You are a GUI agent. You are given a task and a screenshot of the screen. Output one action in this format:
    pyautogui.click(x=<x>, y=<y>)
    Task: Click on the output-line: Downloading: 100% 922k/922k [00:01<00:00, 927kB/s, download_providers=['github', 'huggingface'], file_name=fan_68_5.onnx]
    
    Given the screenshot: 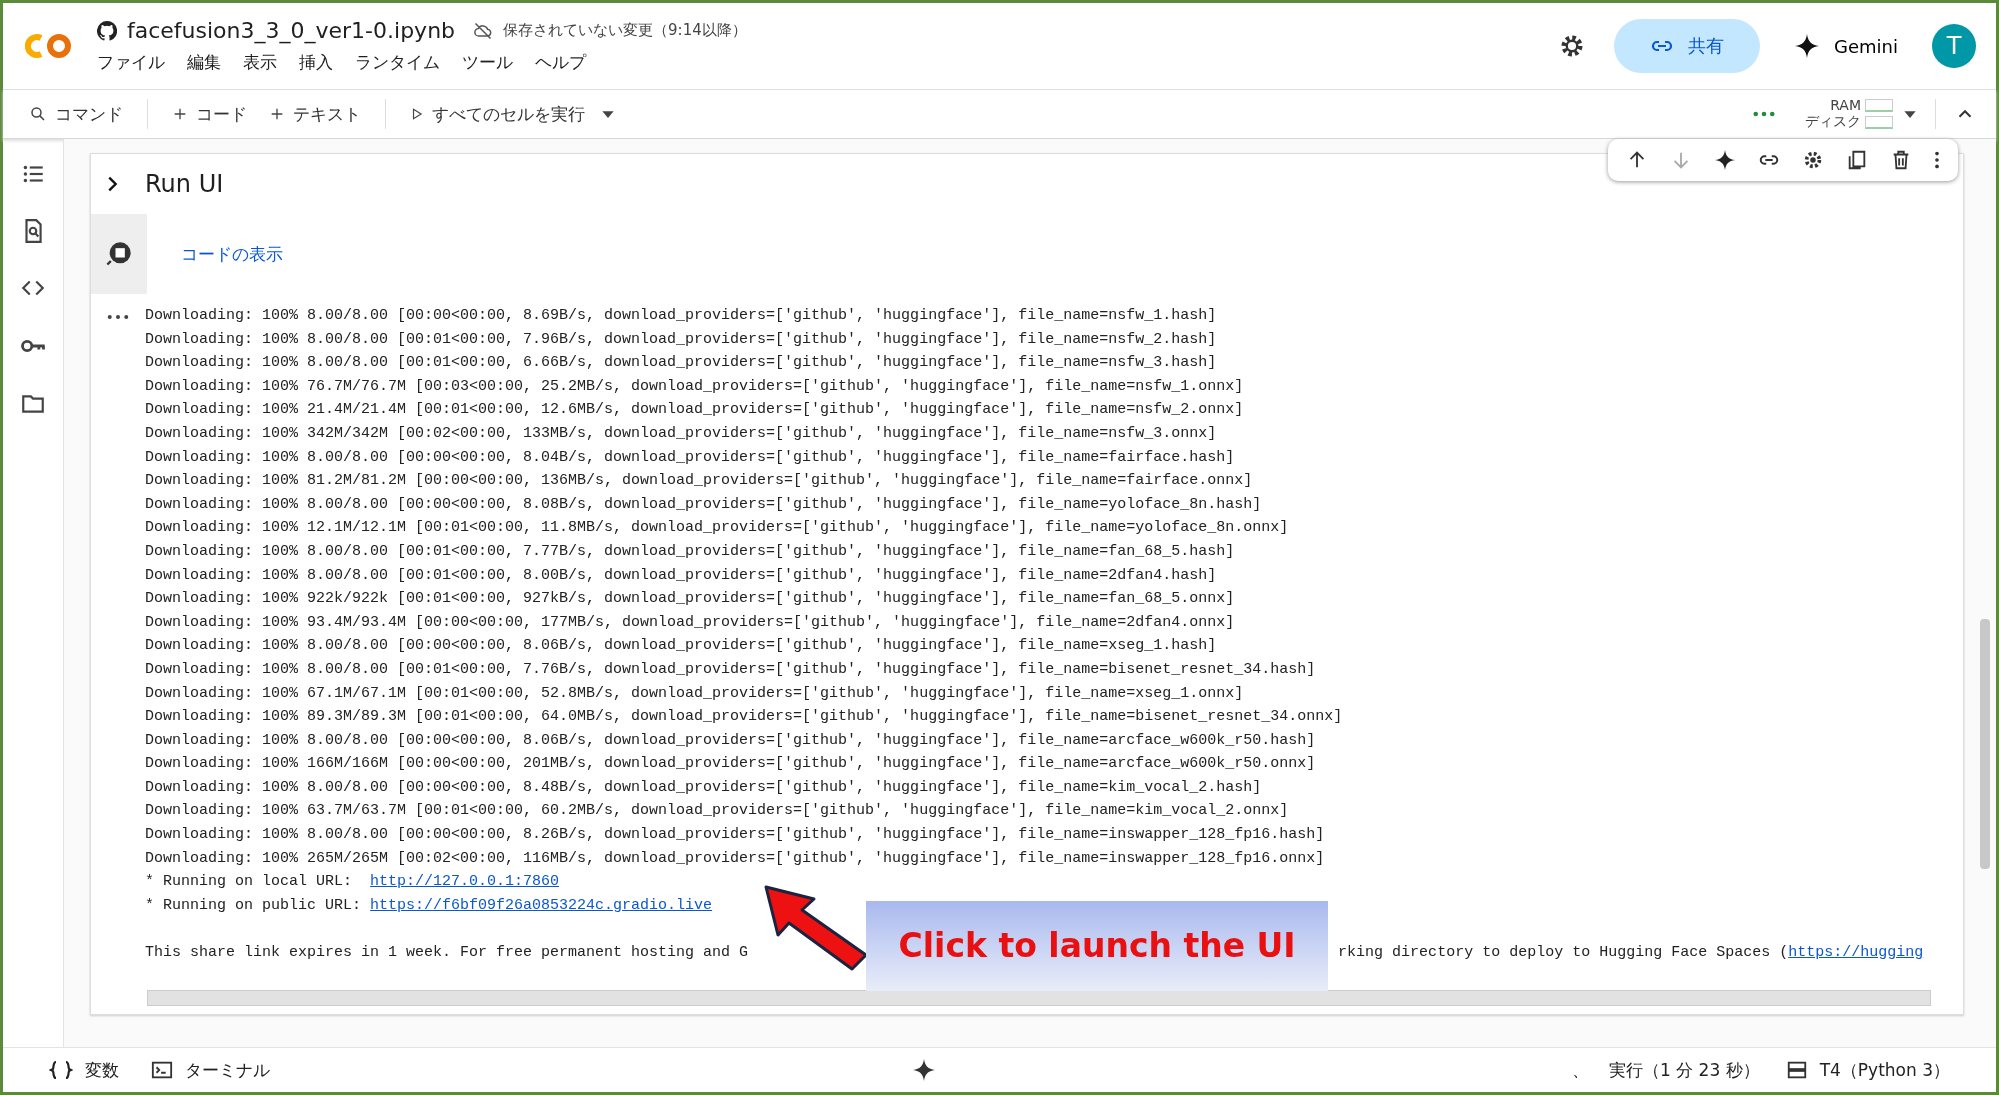 What is the action you would take?
    pyautogui.click(x=690, y=599)
    